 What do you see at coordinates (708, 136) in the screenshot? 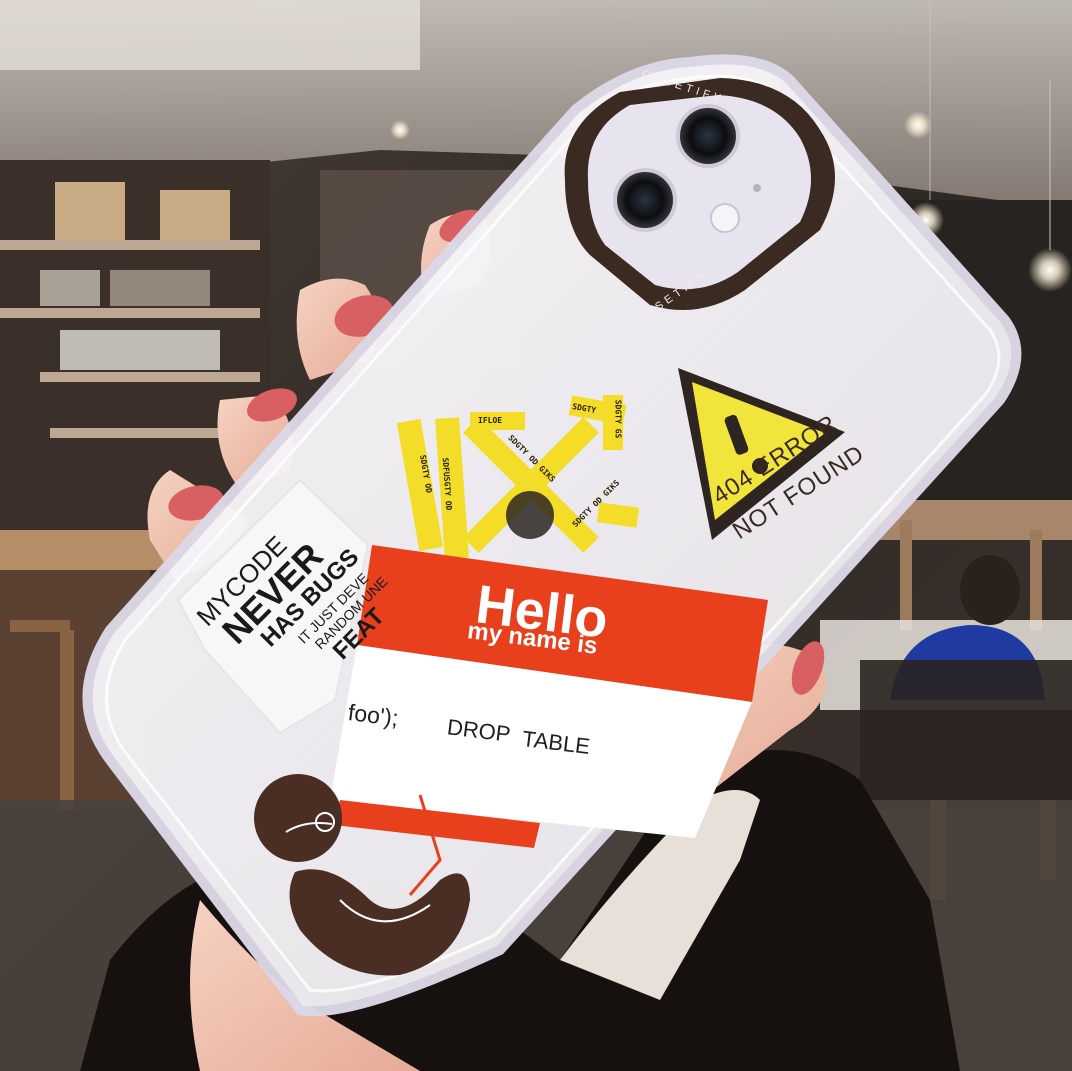
I see `camera-lens-top` at bounding box center [708, 136].